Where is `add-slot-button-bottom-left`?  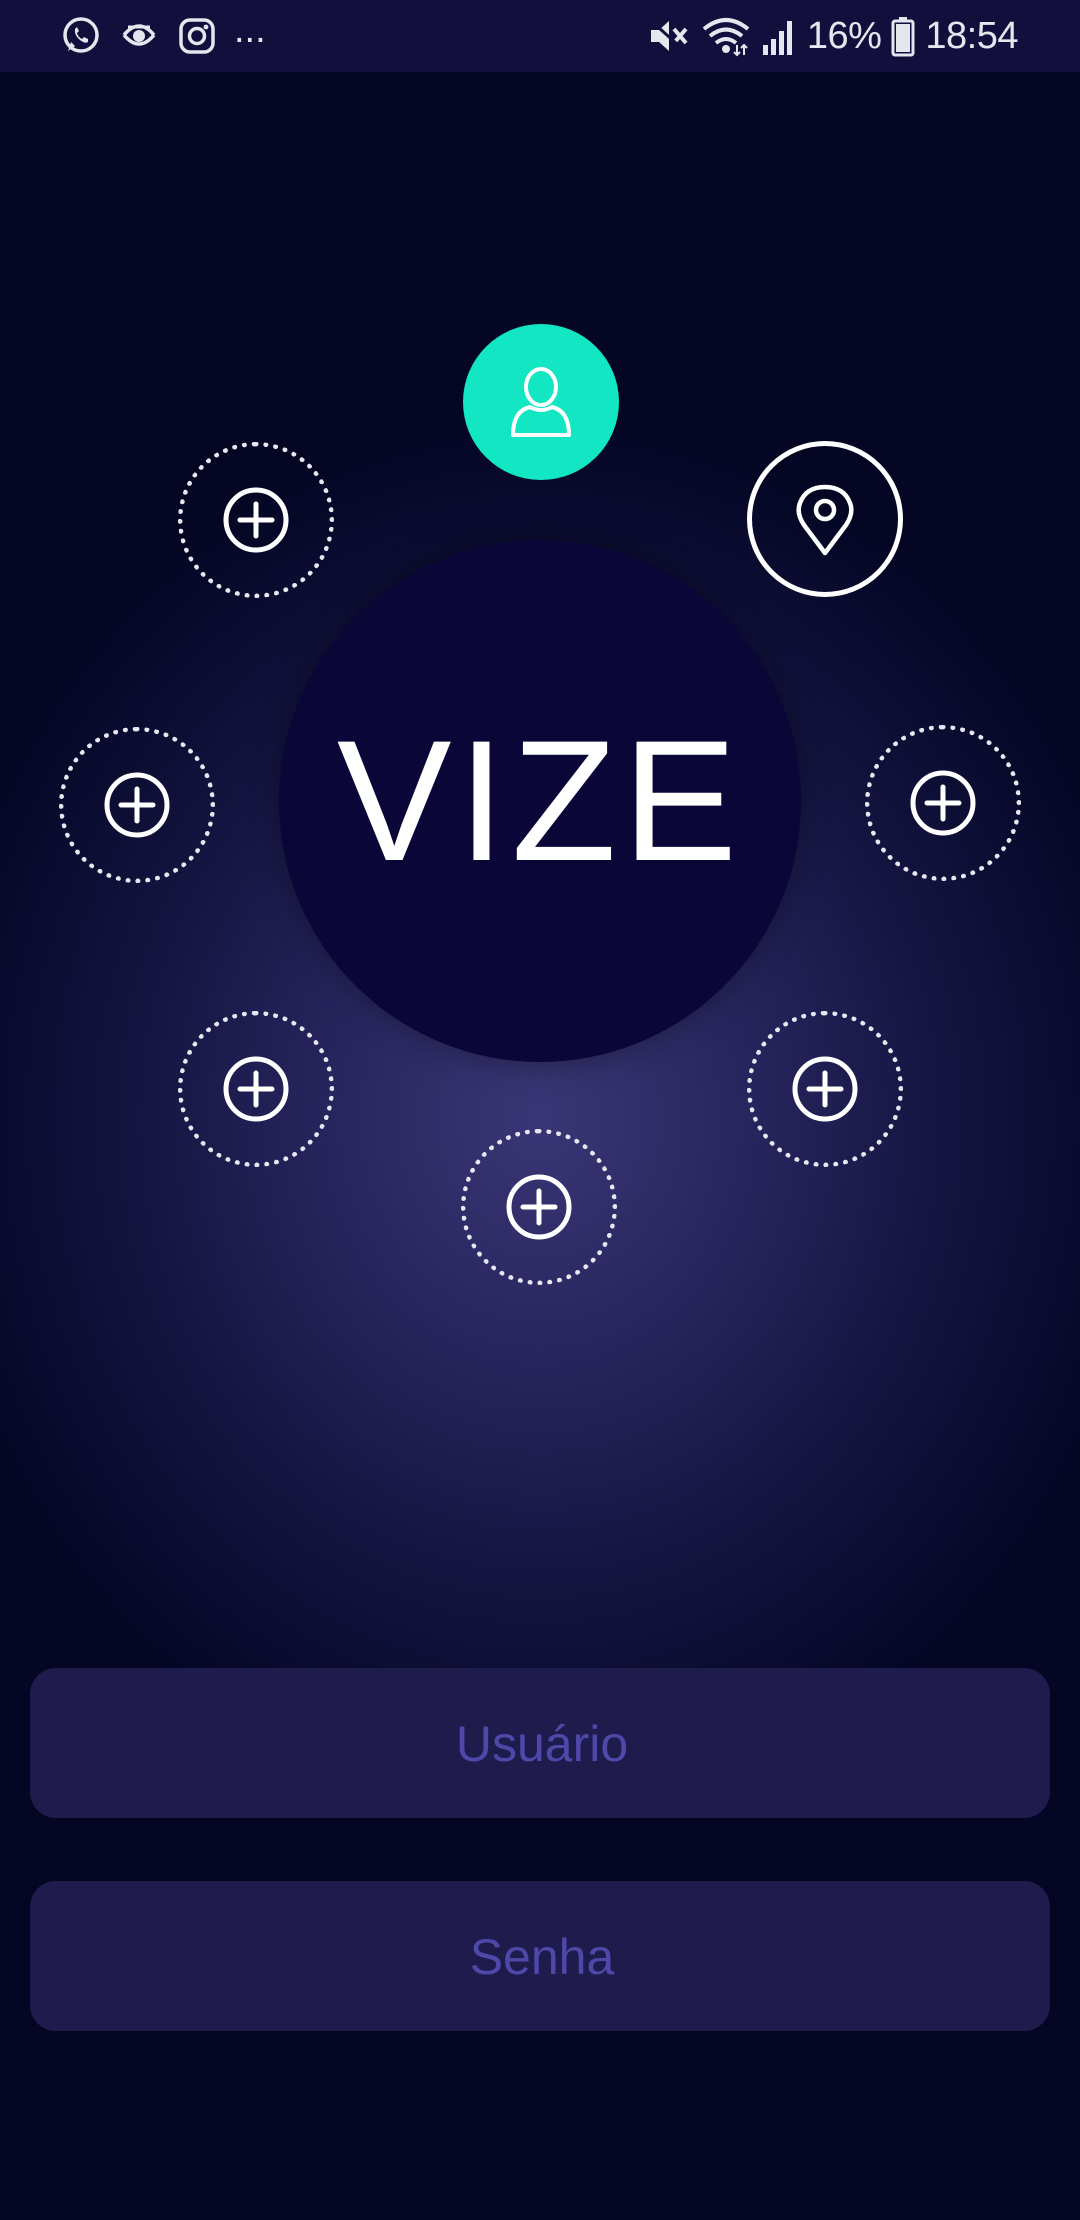
add-slot-button-bottom-left is located at coordinates (256, 1089).